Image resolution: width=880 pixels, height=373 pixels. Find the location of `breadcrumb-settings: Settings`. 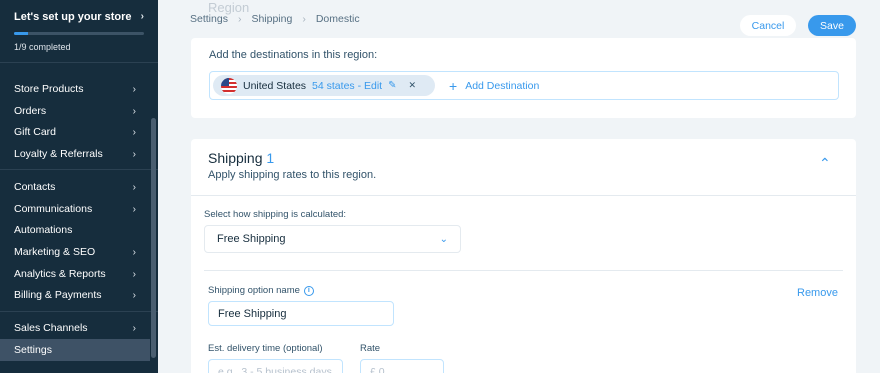

breadcrumb-settings: Settings is located at coordinates (209, 19).